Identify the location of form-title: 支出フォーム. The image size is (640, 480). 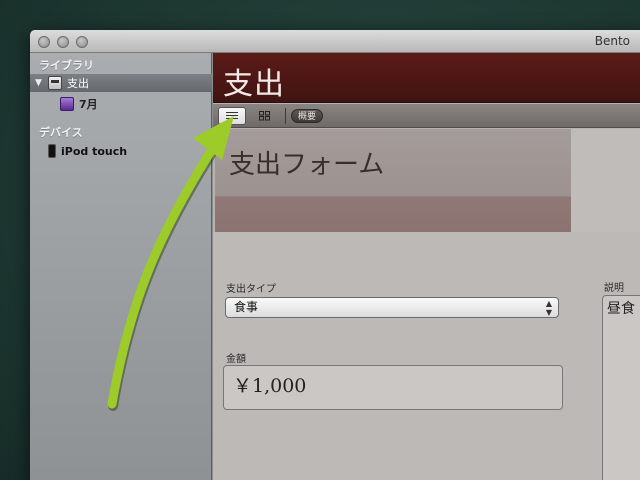
(307, 165).